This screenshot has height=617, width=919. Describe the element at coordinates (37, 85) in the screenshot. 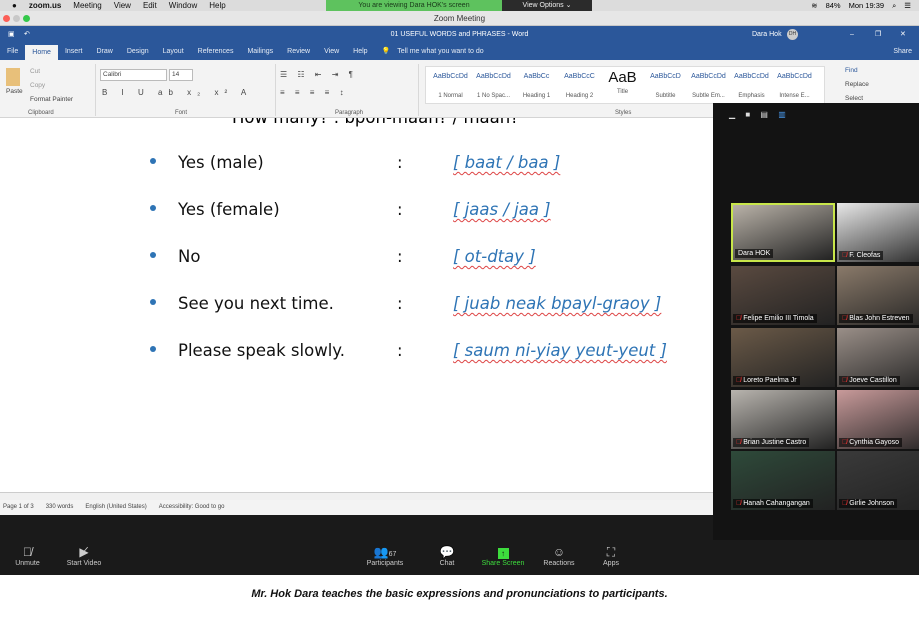

I see `copy-button: Copy` at that location.